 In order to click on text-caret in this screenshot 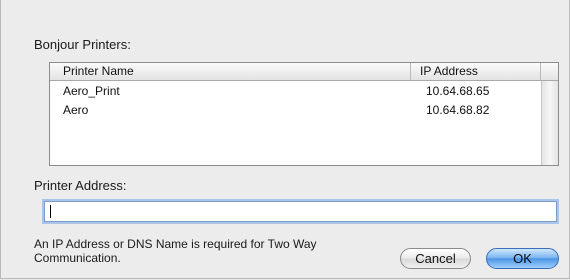, I will do `click(50, 211)`.